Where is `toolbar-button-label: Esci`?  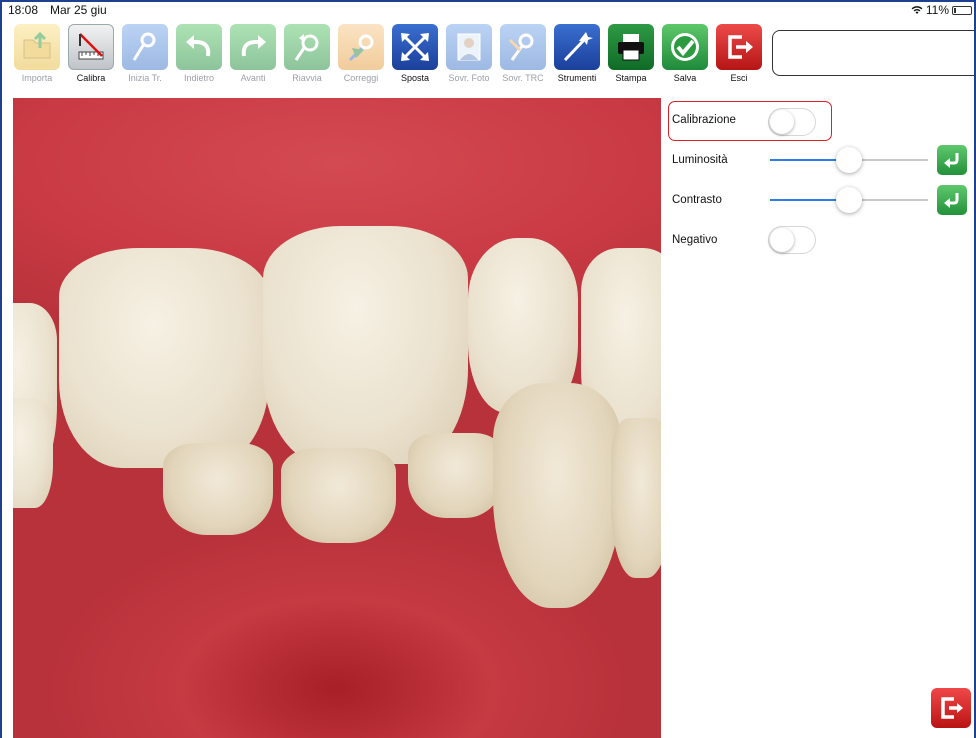 toolbar-button-label: Esci is located at coordinates (739, 78).